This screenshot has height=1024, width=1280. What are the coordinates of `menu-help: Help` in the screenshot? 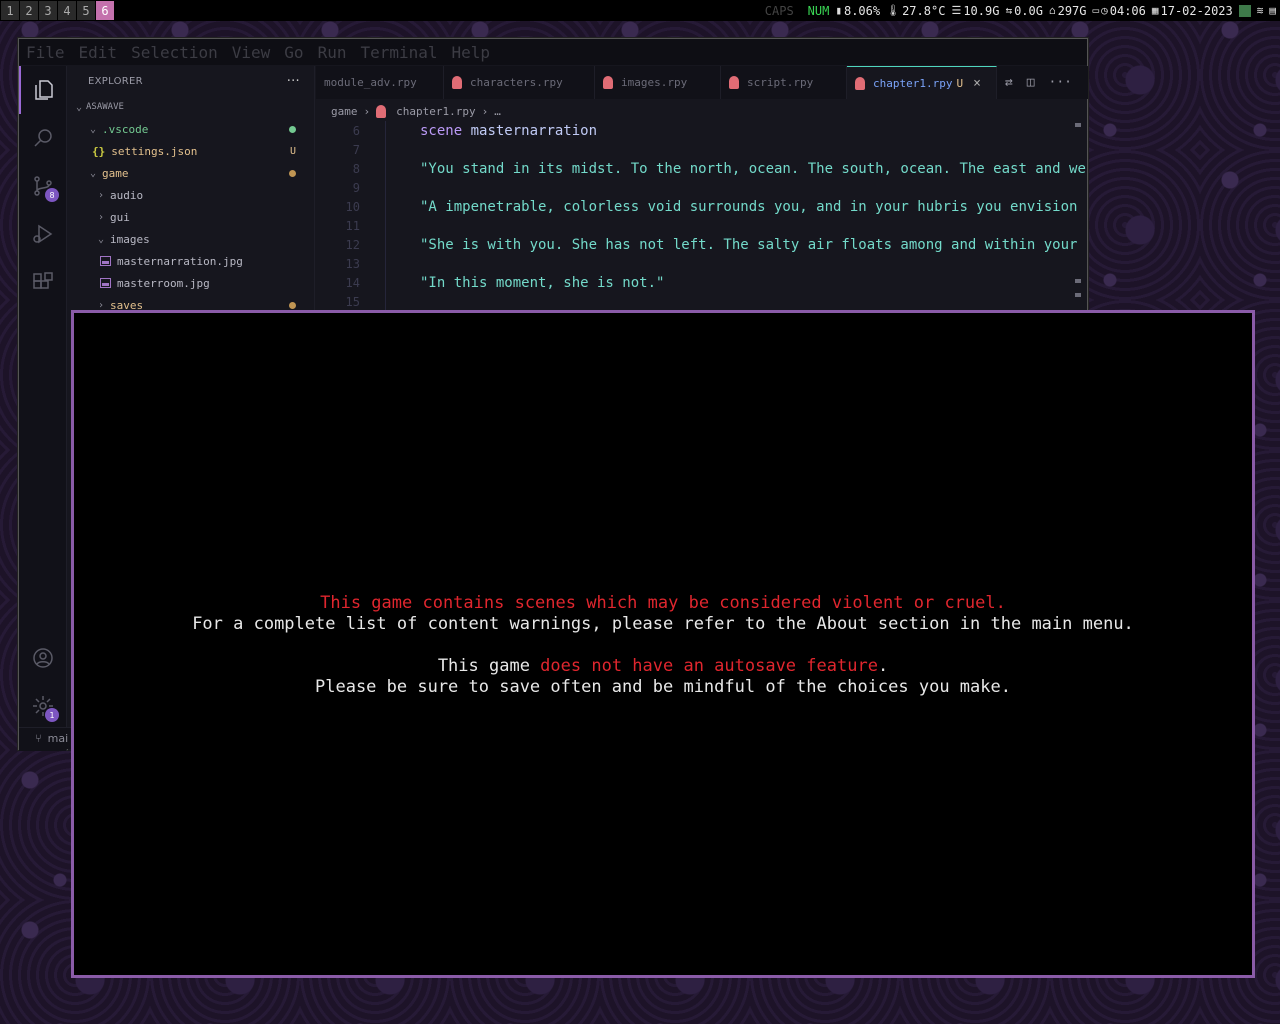 It's located at (471, 52).